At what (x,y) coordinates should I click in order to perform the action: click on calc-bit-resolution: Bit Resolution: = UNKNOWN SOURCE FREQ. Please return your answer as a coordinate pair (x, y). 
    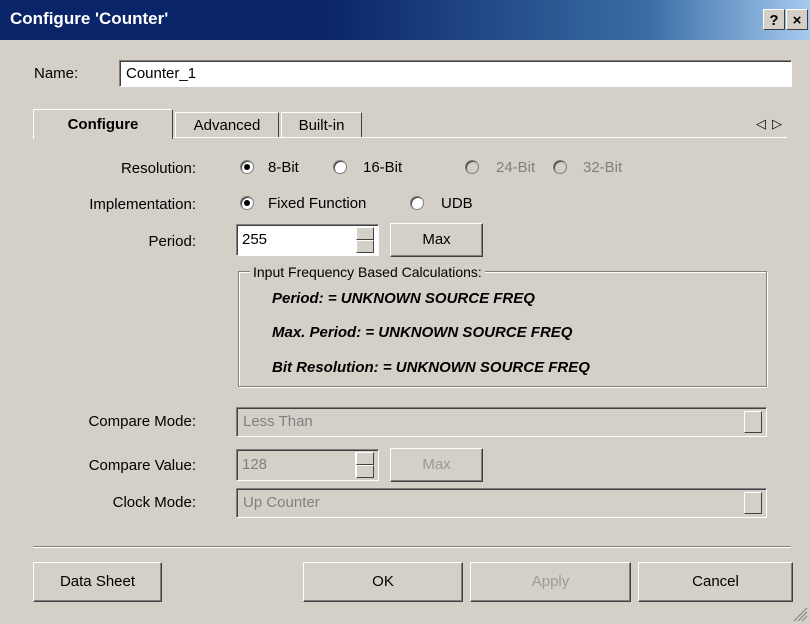
    Looking at the image, I should click on (431, 367).